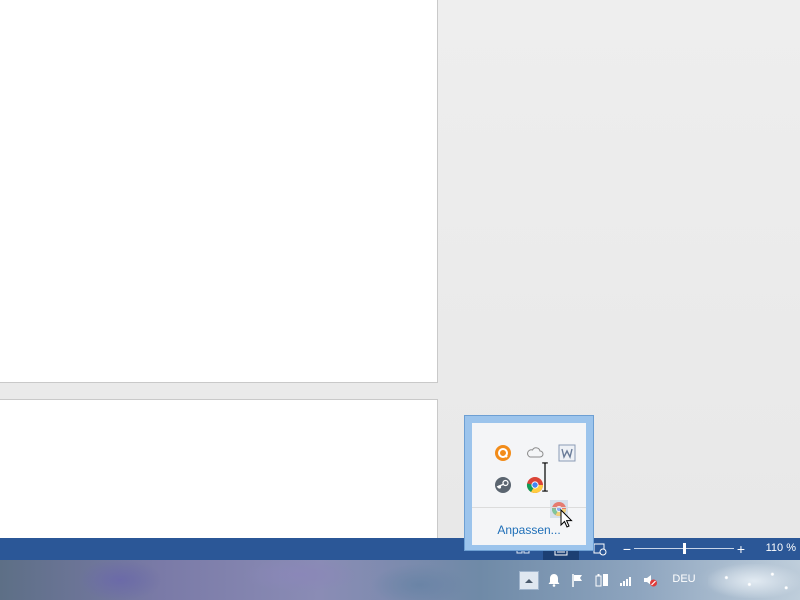 Image resolution: width=800 pixels, height=600 pixels. Describe the element at coordinates (529, 507) in the screenshot. I see `flyout-divider` at that location.